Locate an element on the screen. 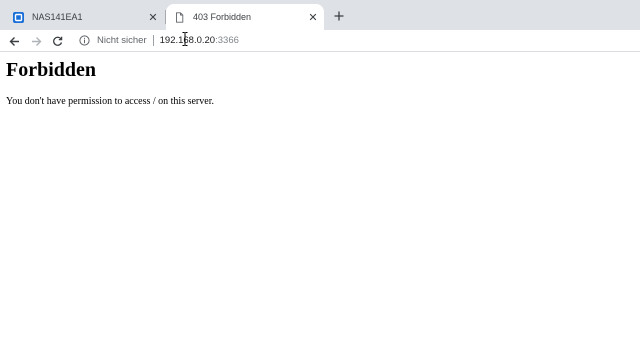  tab-title: NAS141EA1 is located at coordinates (57, 17).